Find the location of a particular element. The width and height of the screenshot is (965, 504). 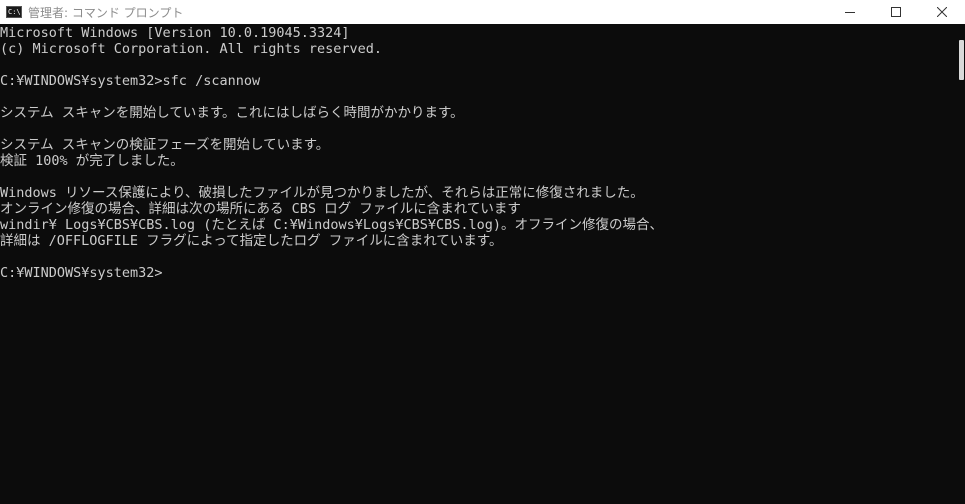

command-prompt-icon: C:\ is located at coordinates (14, 12).